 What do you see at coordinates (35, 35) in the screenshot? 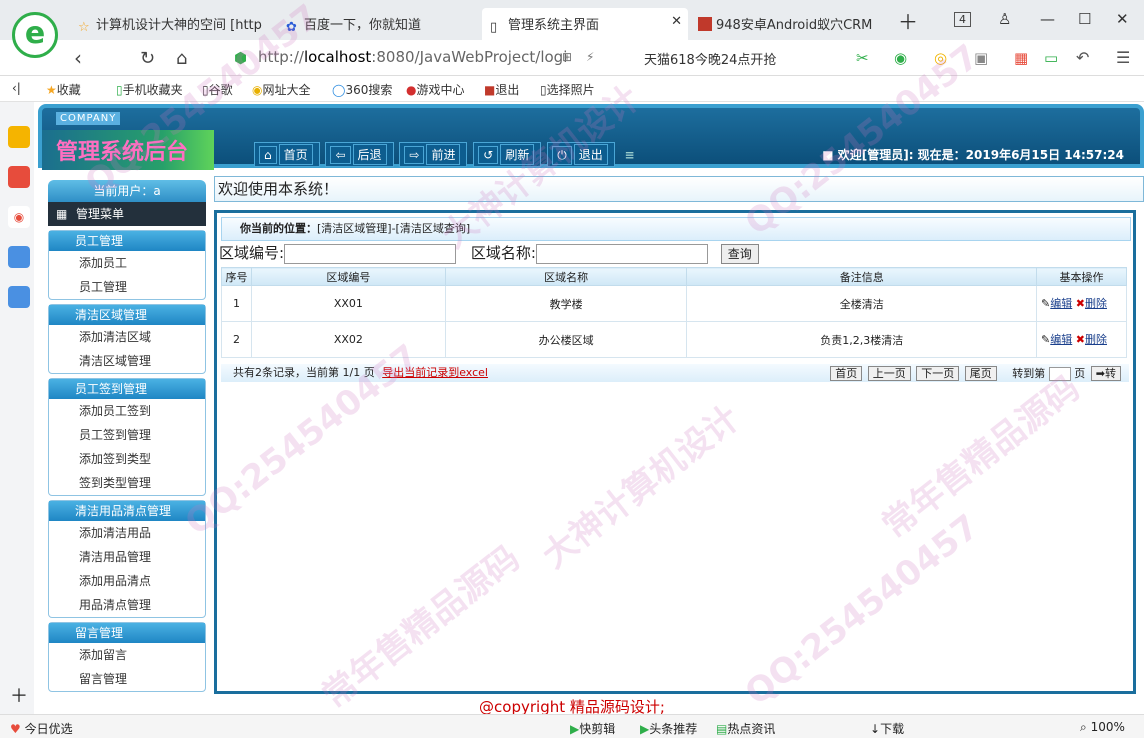
I see `browser-logo: e` at bounding box center [35, 35].